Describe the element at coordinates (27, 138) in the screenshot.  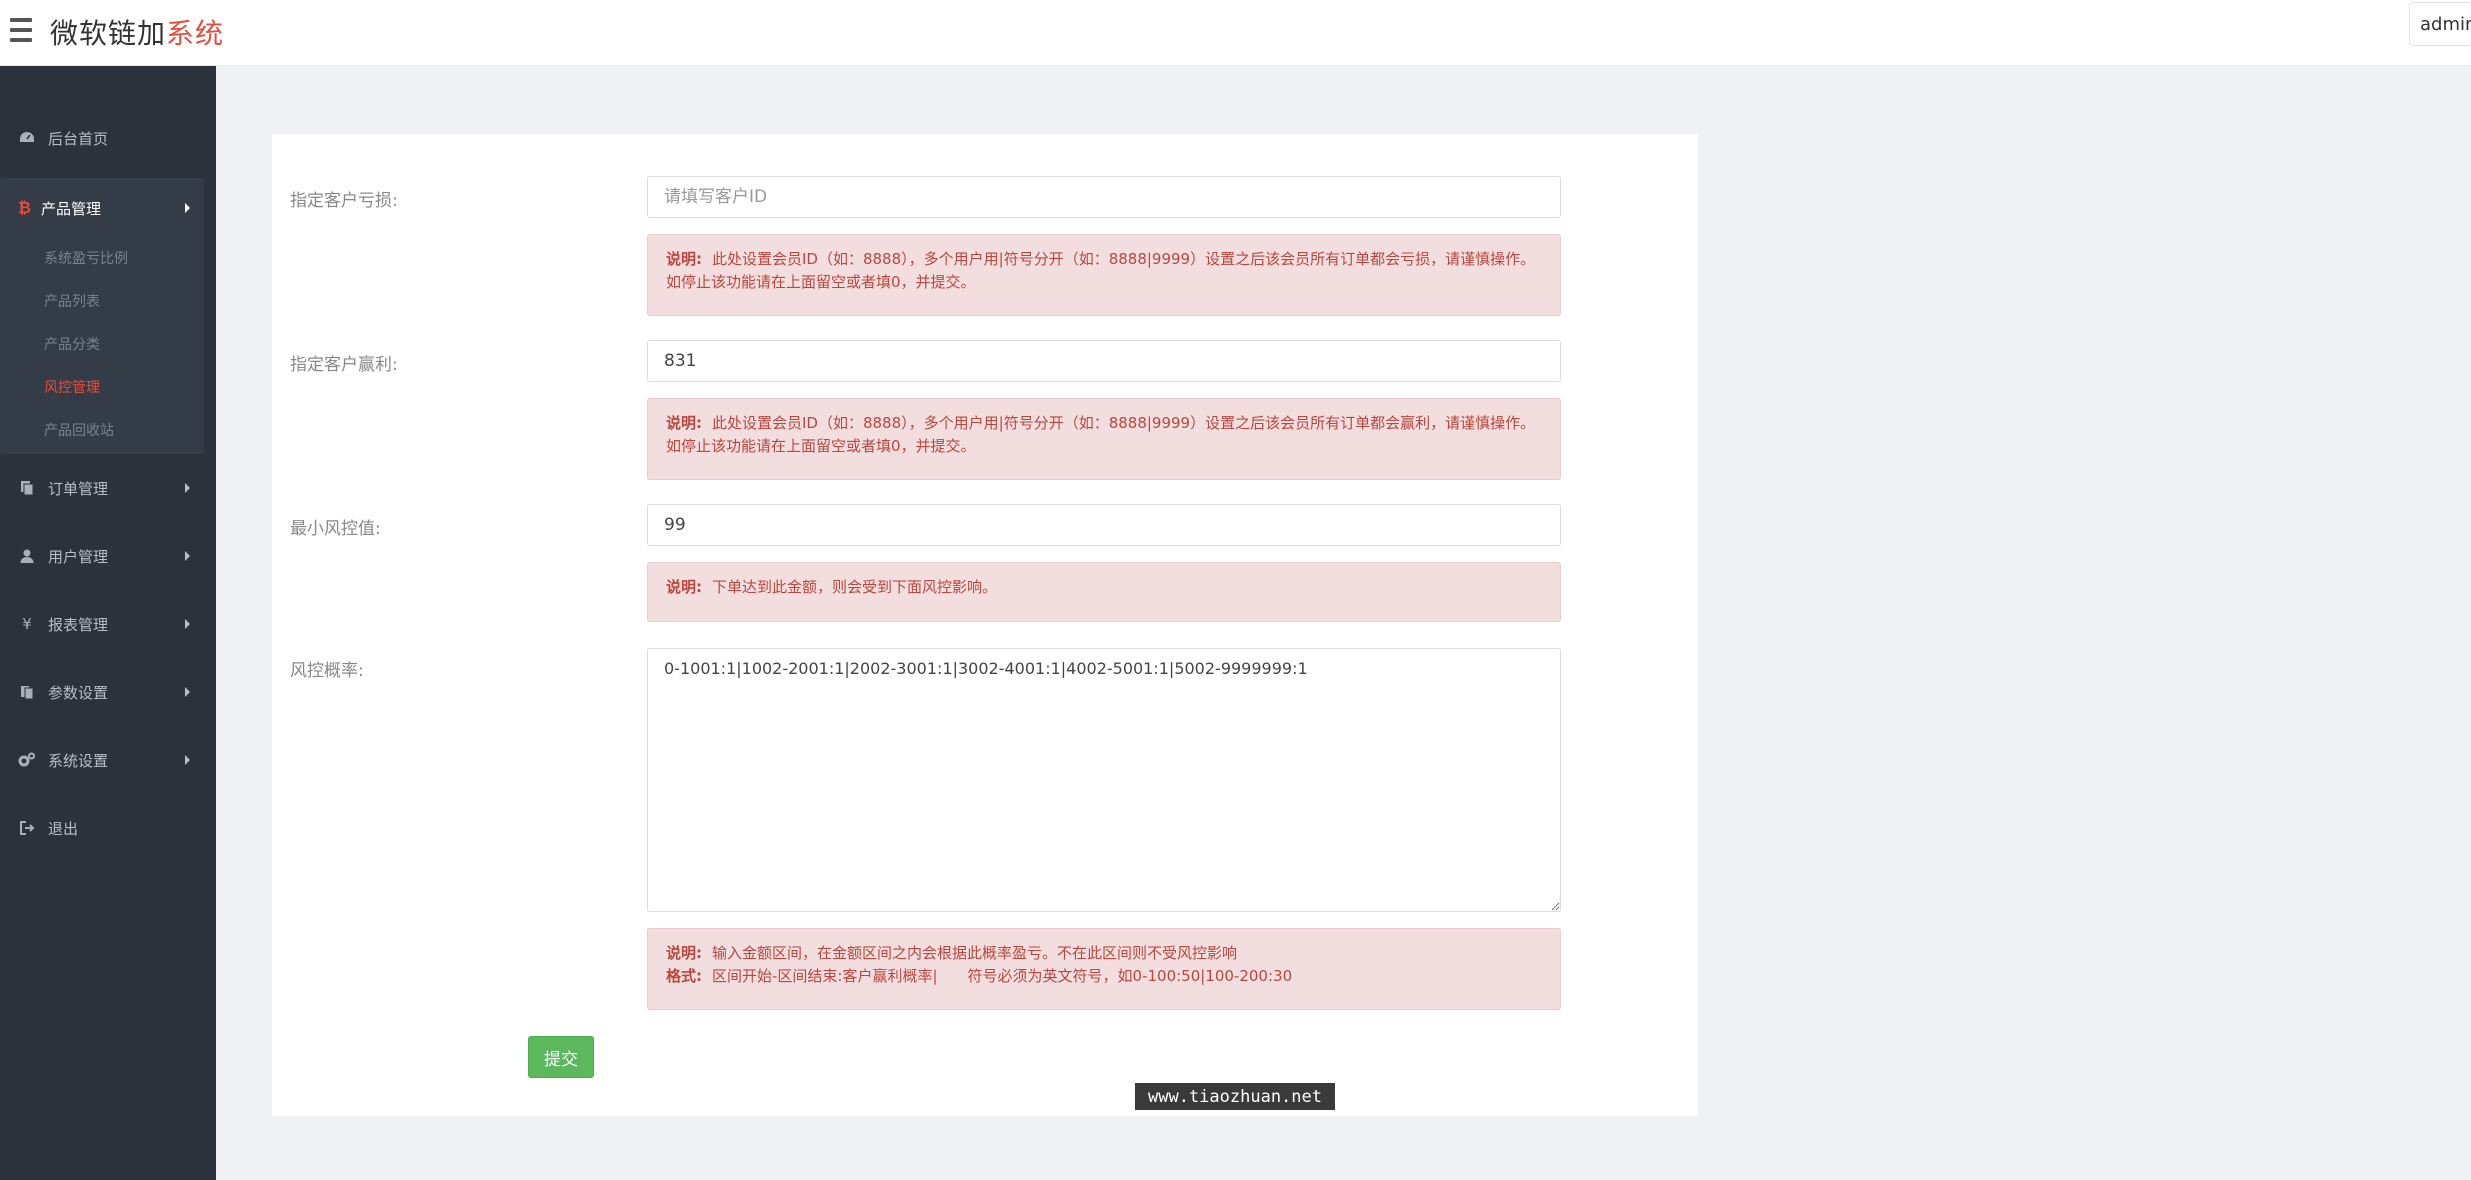
I see `dashboard-icon` at that location.